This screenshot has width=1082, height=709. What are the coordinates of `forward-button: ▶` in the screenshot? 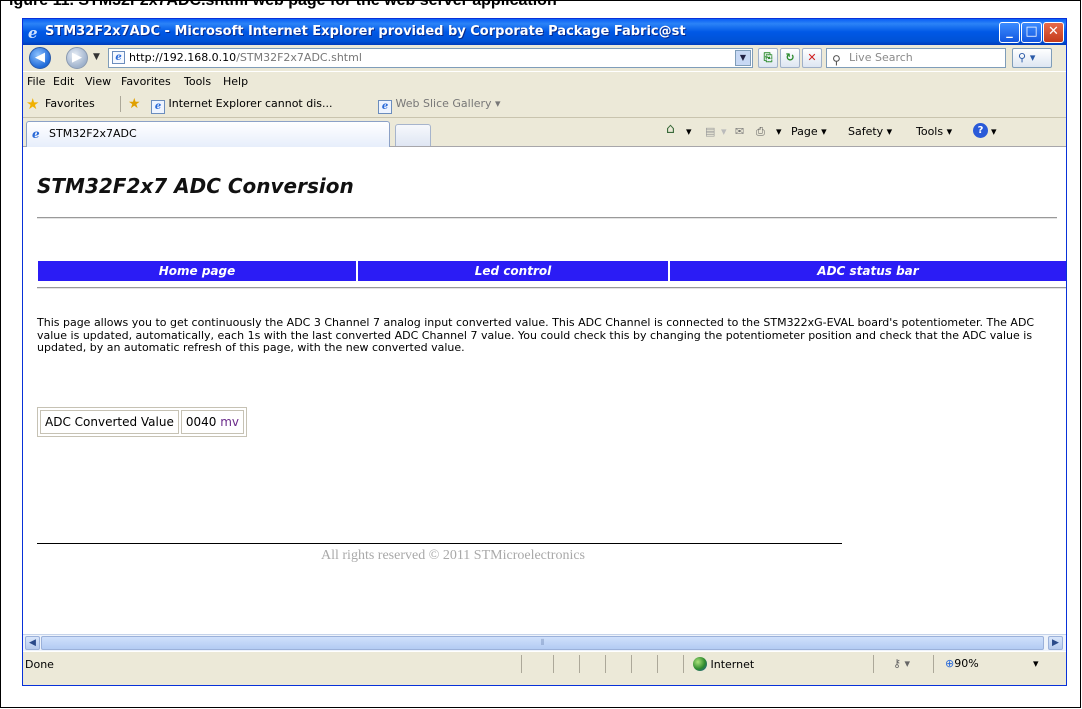 It's located at (77, 58).